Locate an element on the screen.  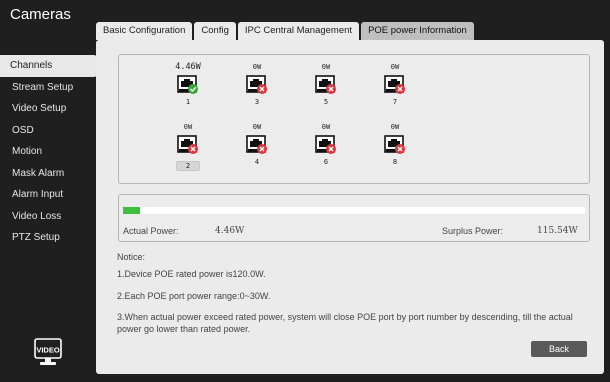
poe-port-3: 0W 3 is located at coordinates (257, 83).